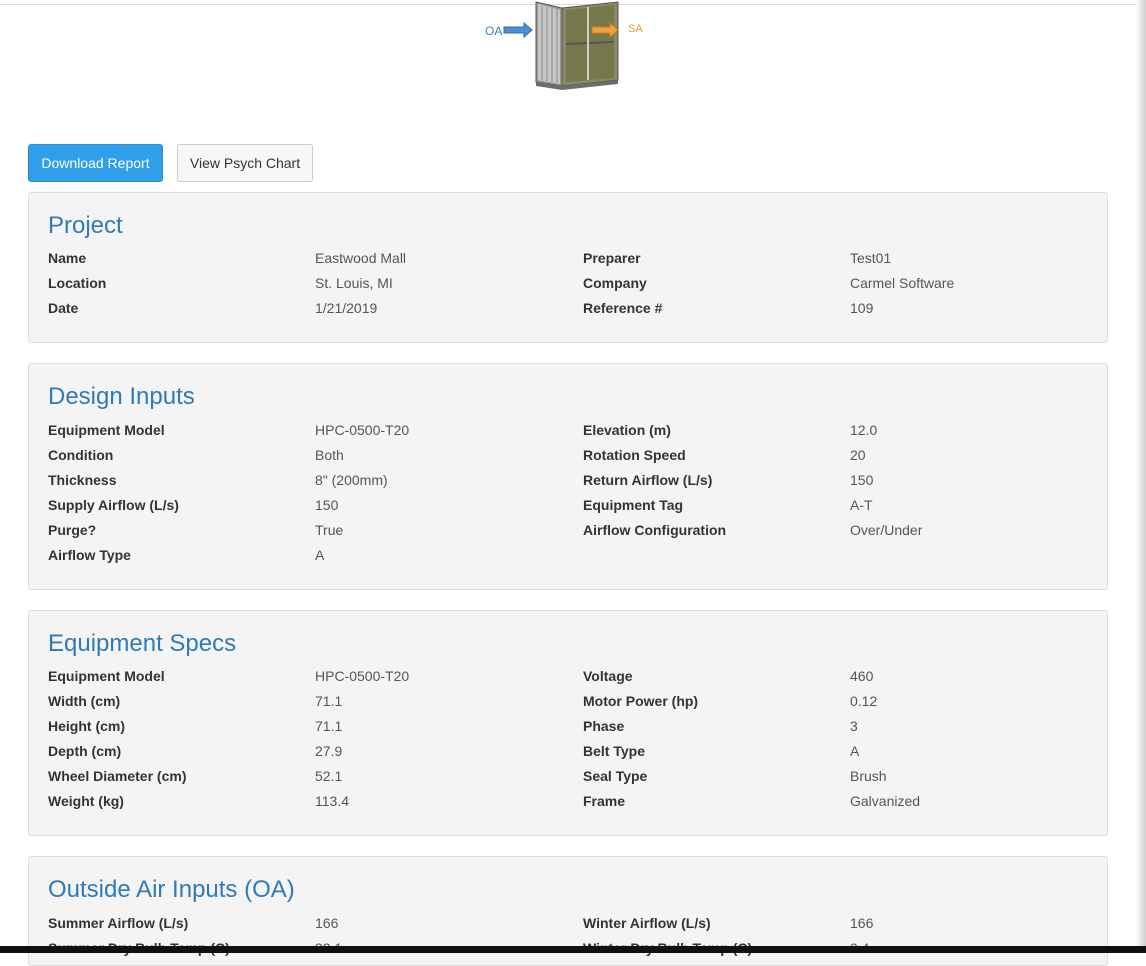  Describe the element at coordinates (902, 283) in the screenshot. I see `field-value: Carmel Software` at that location.